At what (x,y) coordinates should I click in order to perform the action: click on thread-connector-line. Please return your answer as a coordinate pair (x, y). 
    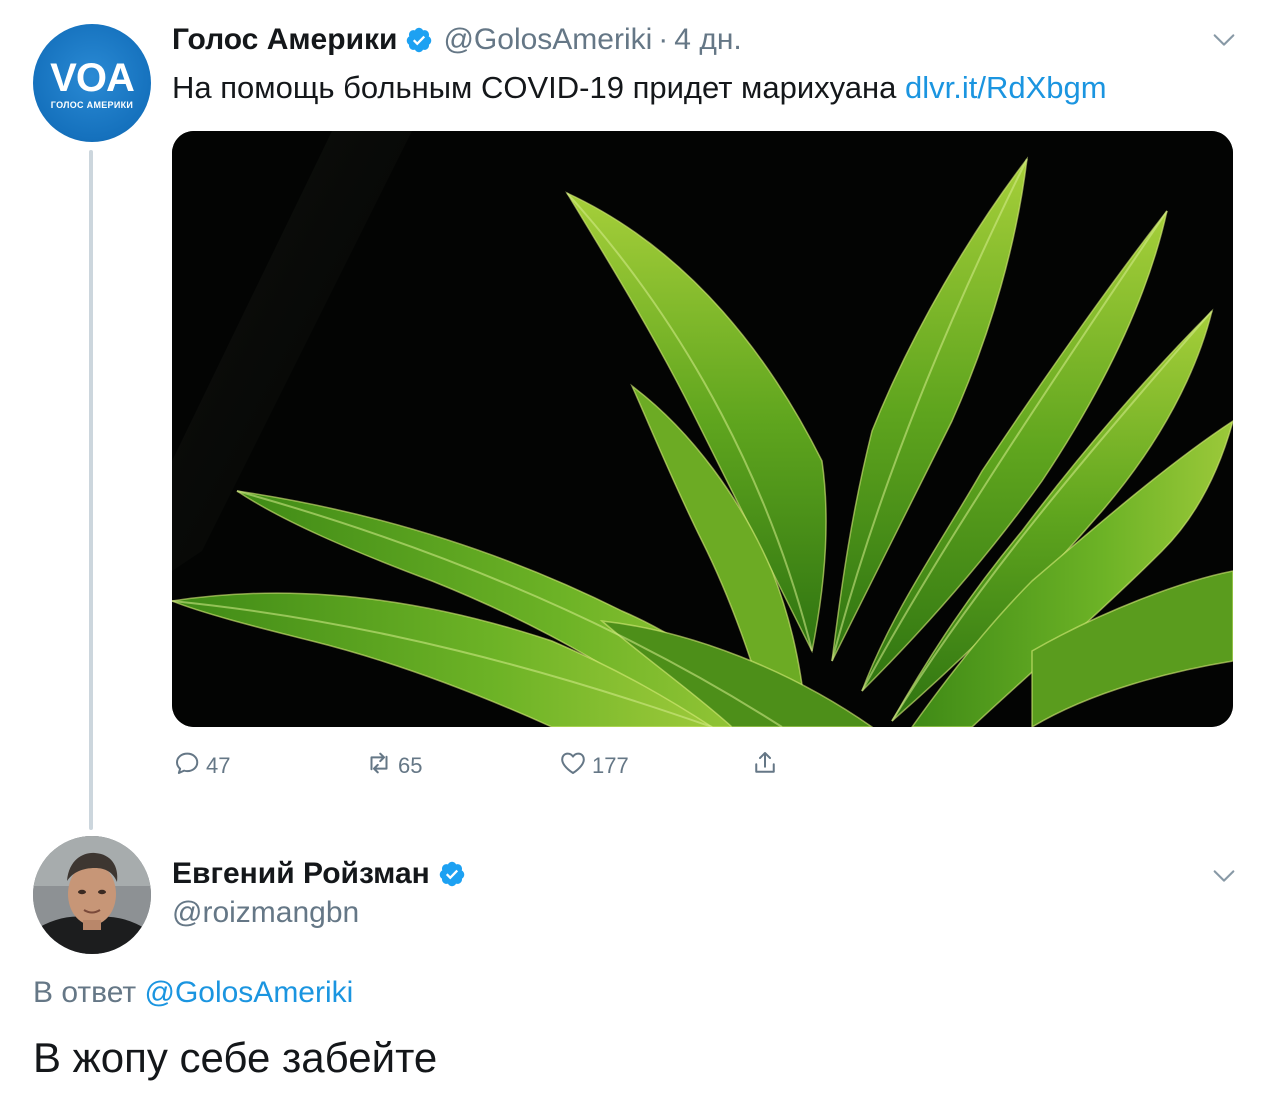
    Looking at the image, I should click on (91, 490).